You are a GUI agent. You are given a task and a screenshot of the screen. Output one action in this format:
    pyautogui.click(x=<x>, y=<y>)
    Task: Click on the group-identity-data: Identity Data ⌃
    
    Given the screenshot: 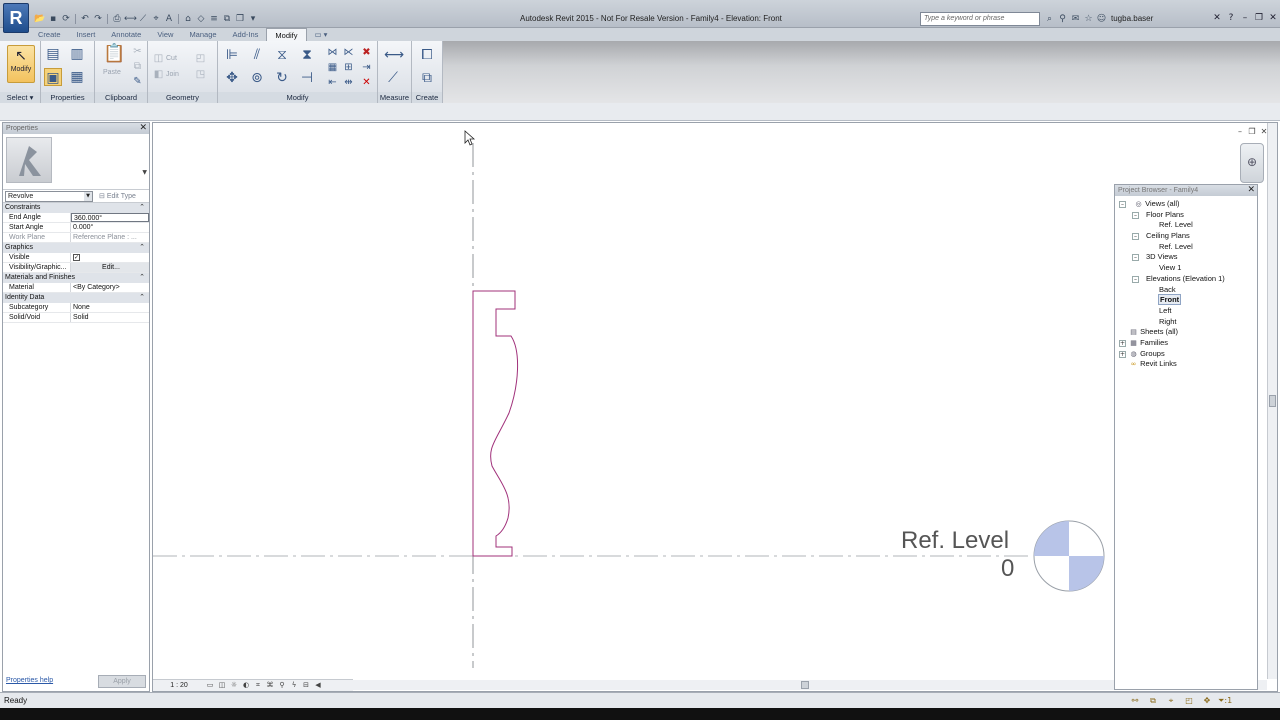 What is the action you would take?
    pyautogui.click(x=76, y=298)
    